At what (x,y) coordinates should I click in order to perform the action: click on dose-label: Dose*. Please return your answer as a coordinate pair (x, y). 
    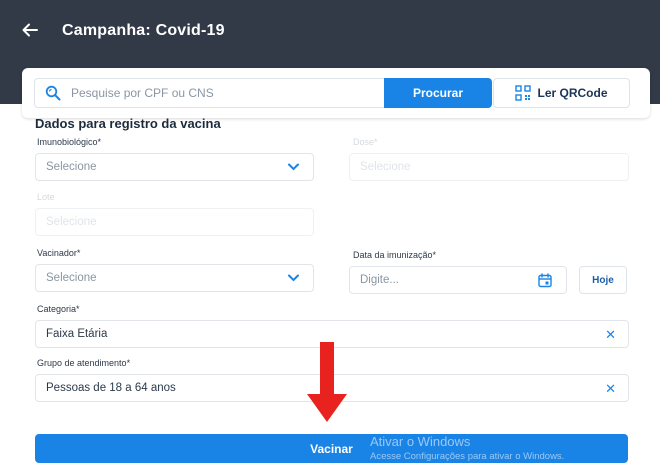
    Looking at the image, I should click on (365, 142).